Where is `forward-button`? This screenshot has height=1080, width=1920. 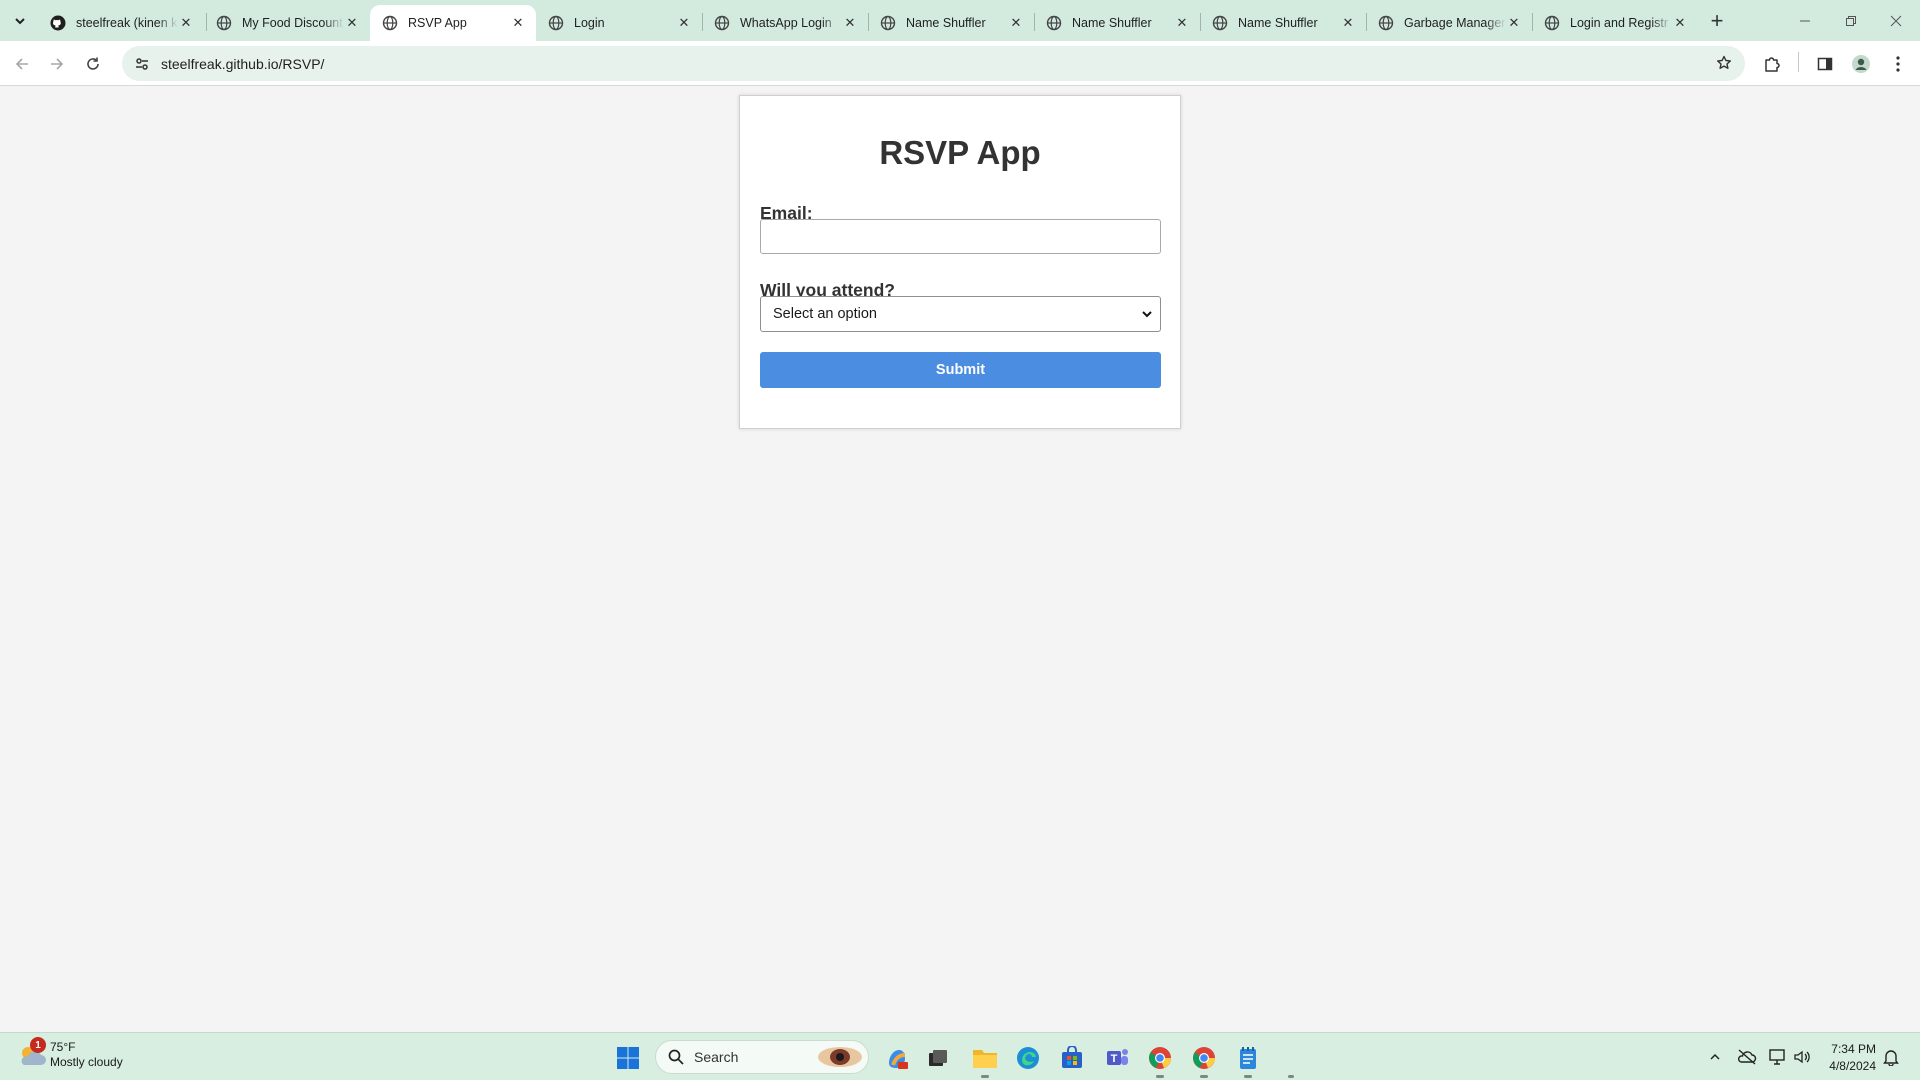 forward-button is located at coordinates (57, 64).